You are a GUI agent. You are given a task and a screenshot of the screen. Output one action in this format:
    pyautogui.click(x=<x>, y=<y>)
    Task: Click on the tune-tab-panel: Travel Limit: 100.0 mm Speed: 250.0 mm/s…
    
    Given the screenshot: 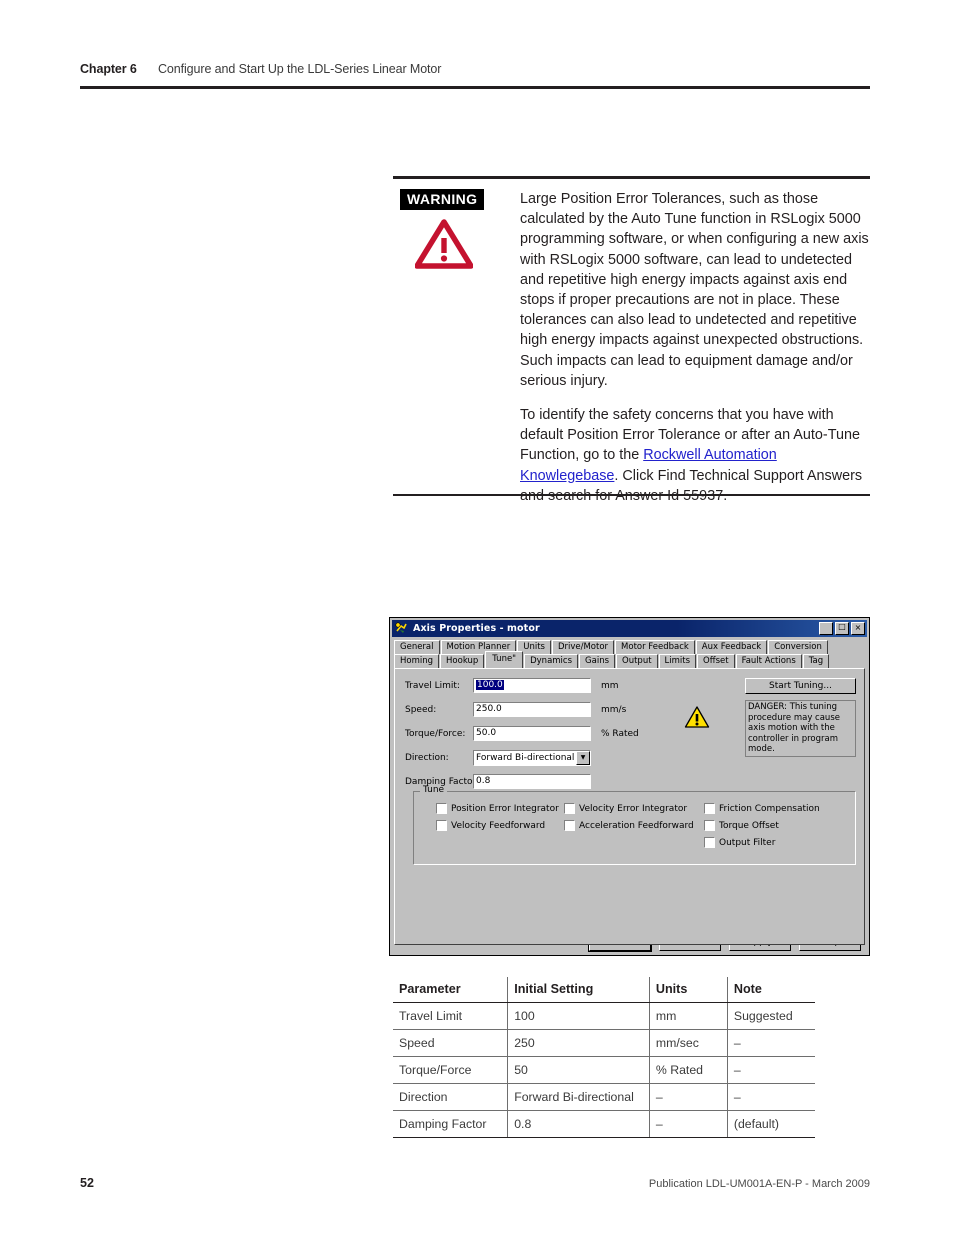 What is the action you would take?
    pyautogui.click(x=629, y=806)
    